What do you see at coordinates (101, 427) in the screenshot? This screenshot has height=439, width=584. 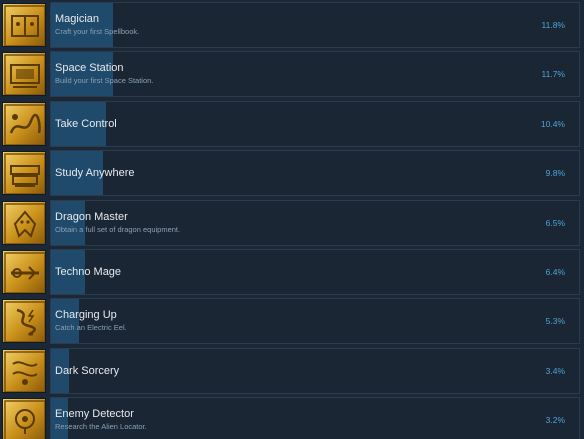 I see `achievement-description: Research the Alien Locator.` at bounding box center [101, 427].